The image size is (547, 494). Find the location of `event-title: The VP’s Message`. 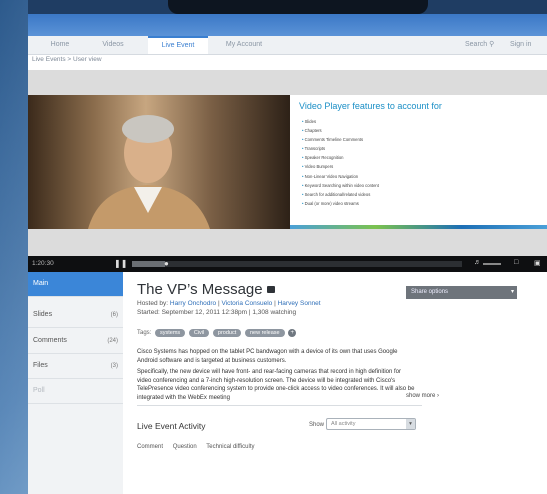

event-title: The VP’s Message is located at coordinates (200, 289).